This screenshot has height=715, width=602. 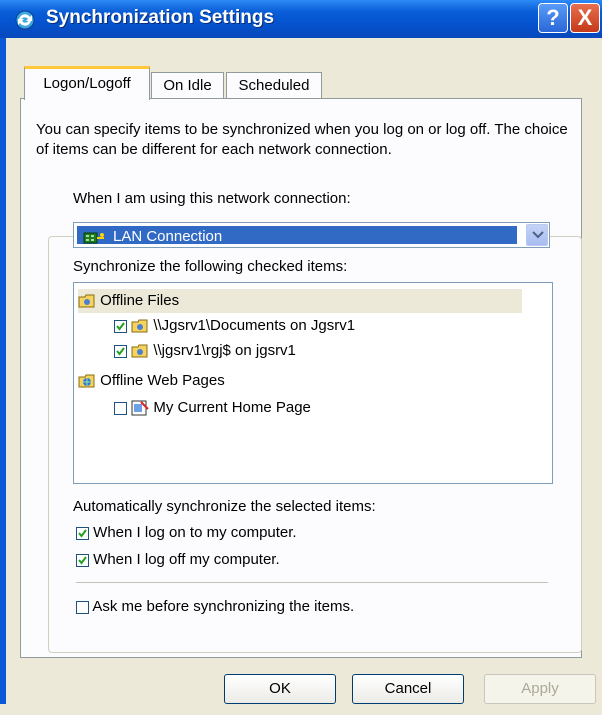 What do you see at coordinates (120, 408) in the screenshot?
I see `home-page-checkbox` at bounding box center [120, 408].